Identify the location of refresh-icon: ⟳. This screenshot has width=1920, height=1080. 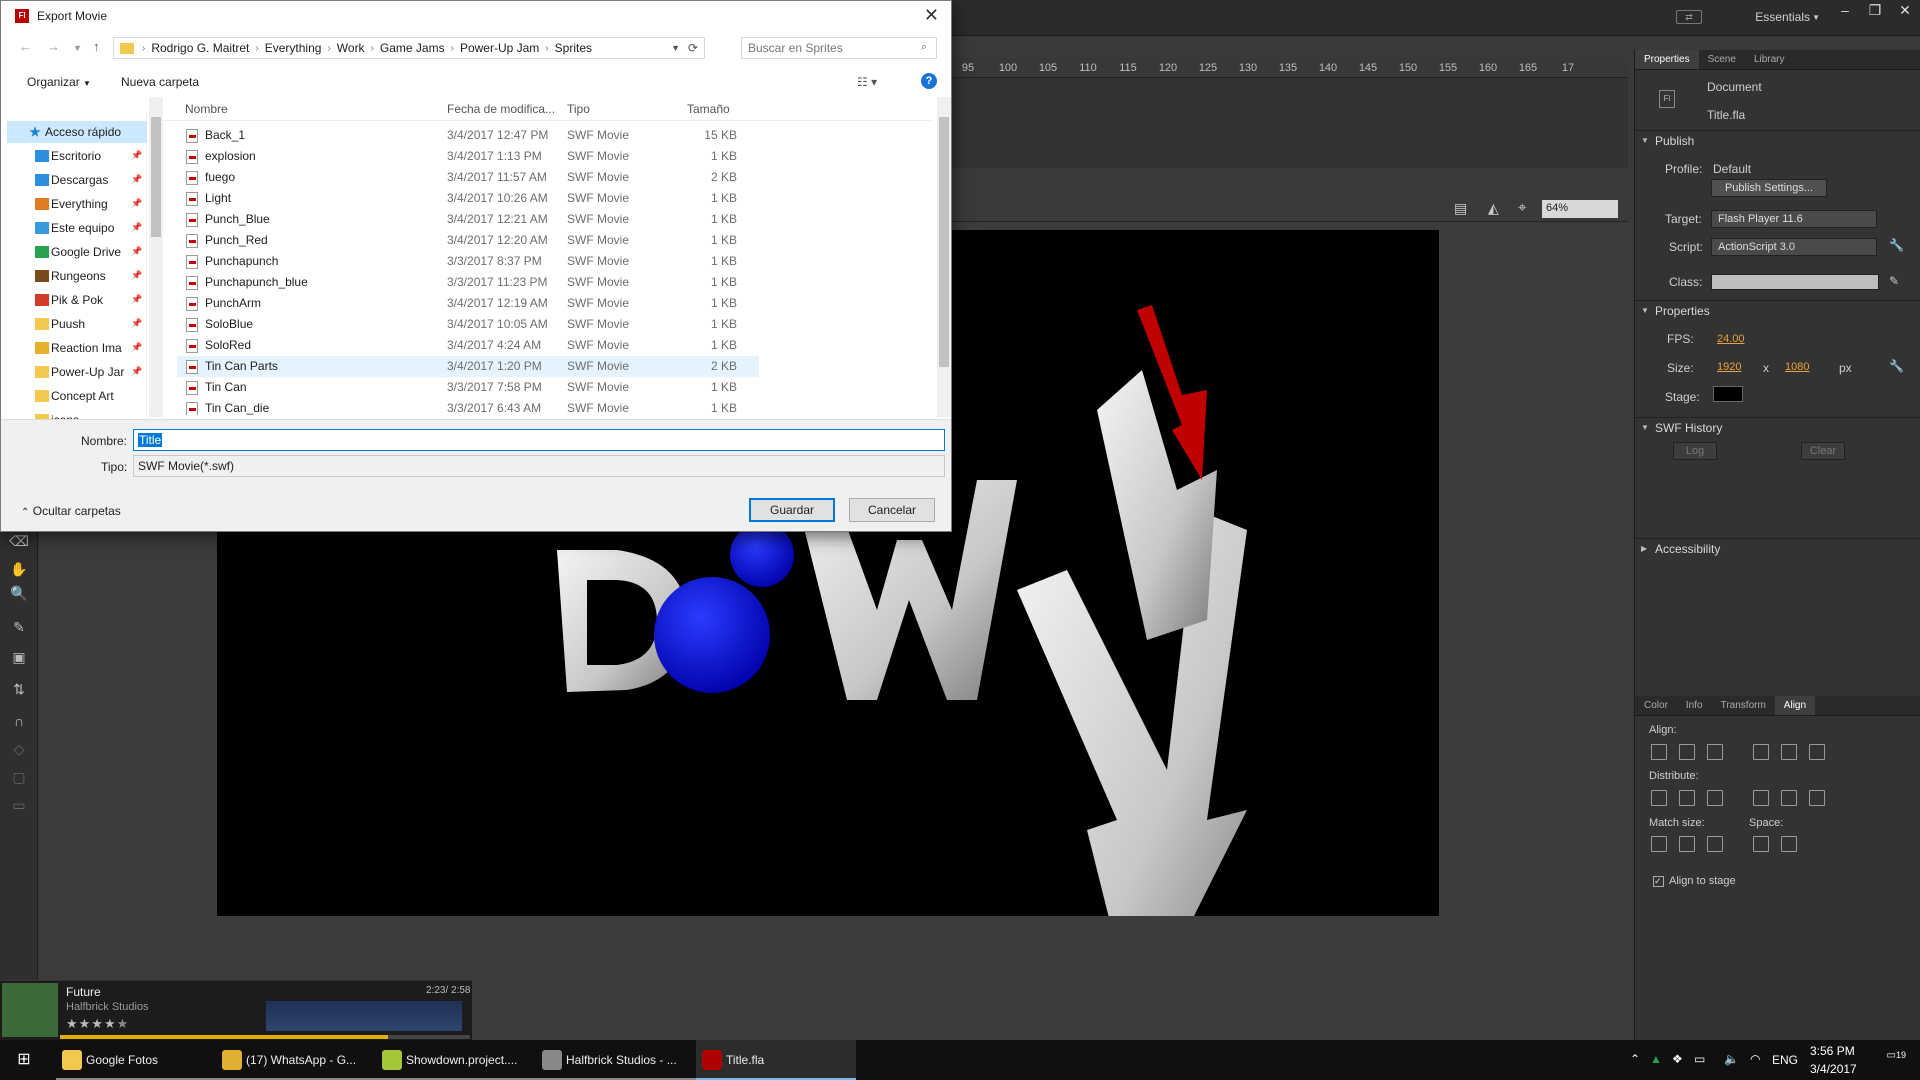
(693, 48).